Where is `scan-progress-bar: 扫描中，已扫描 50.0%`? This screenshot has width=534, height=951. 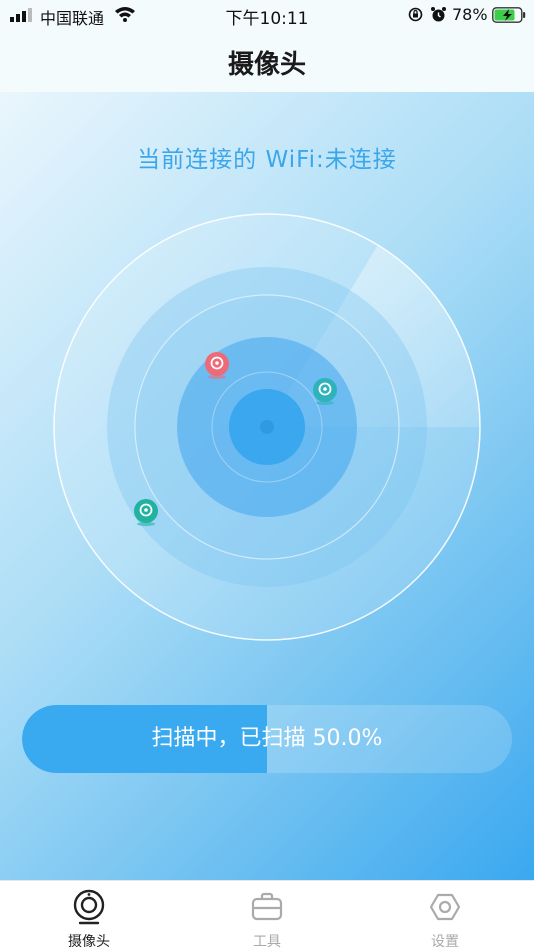 scan-progress-bar: 扫描中，已扫描 50.0% is located at coordinates (267, 739).